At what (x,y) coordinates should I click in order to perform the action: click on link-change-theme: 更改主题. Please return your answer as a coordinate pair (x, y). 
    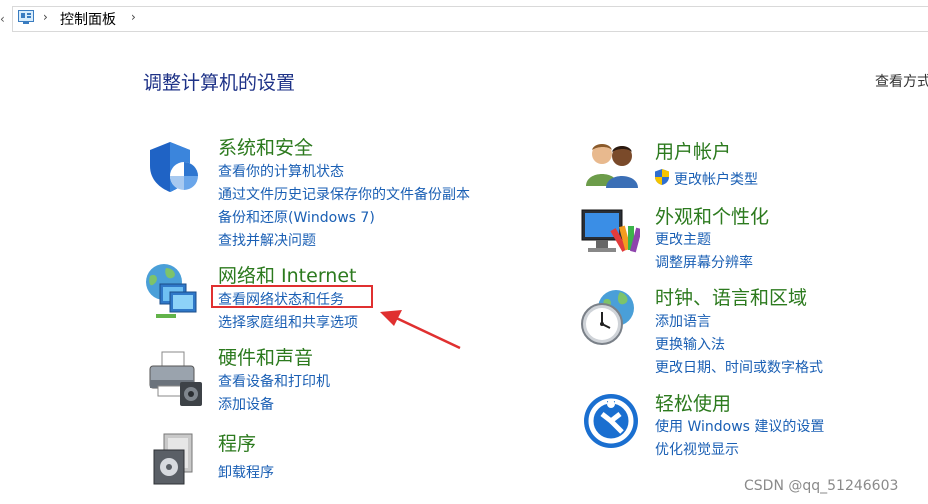
    Looking at the image, I should click on (683, 239).